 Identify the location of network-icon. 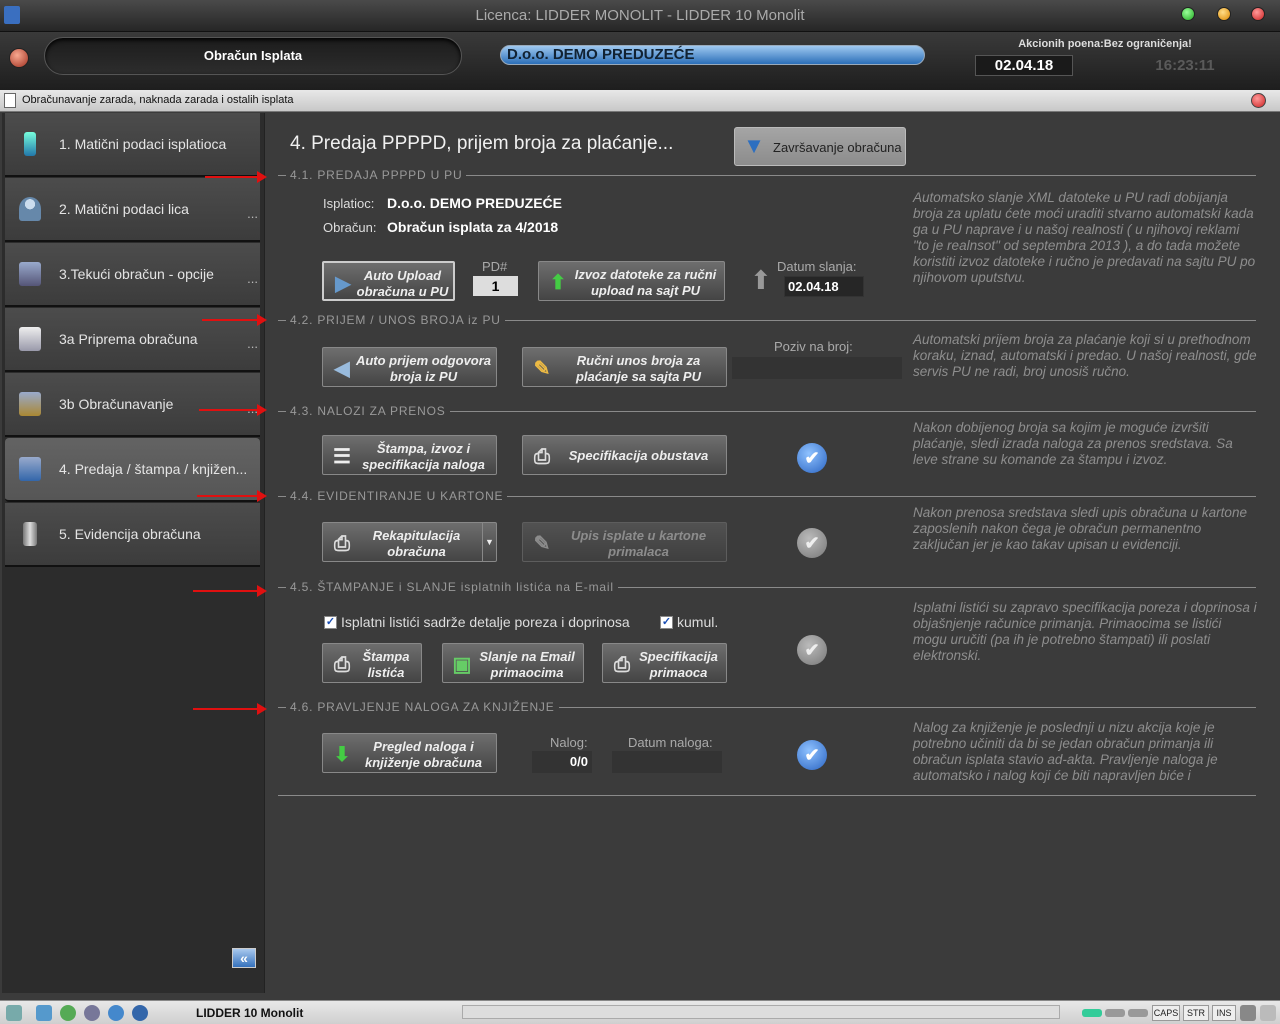
(14, 1013).